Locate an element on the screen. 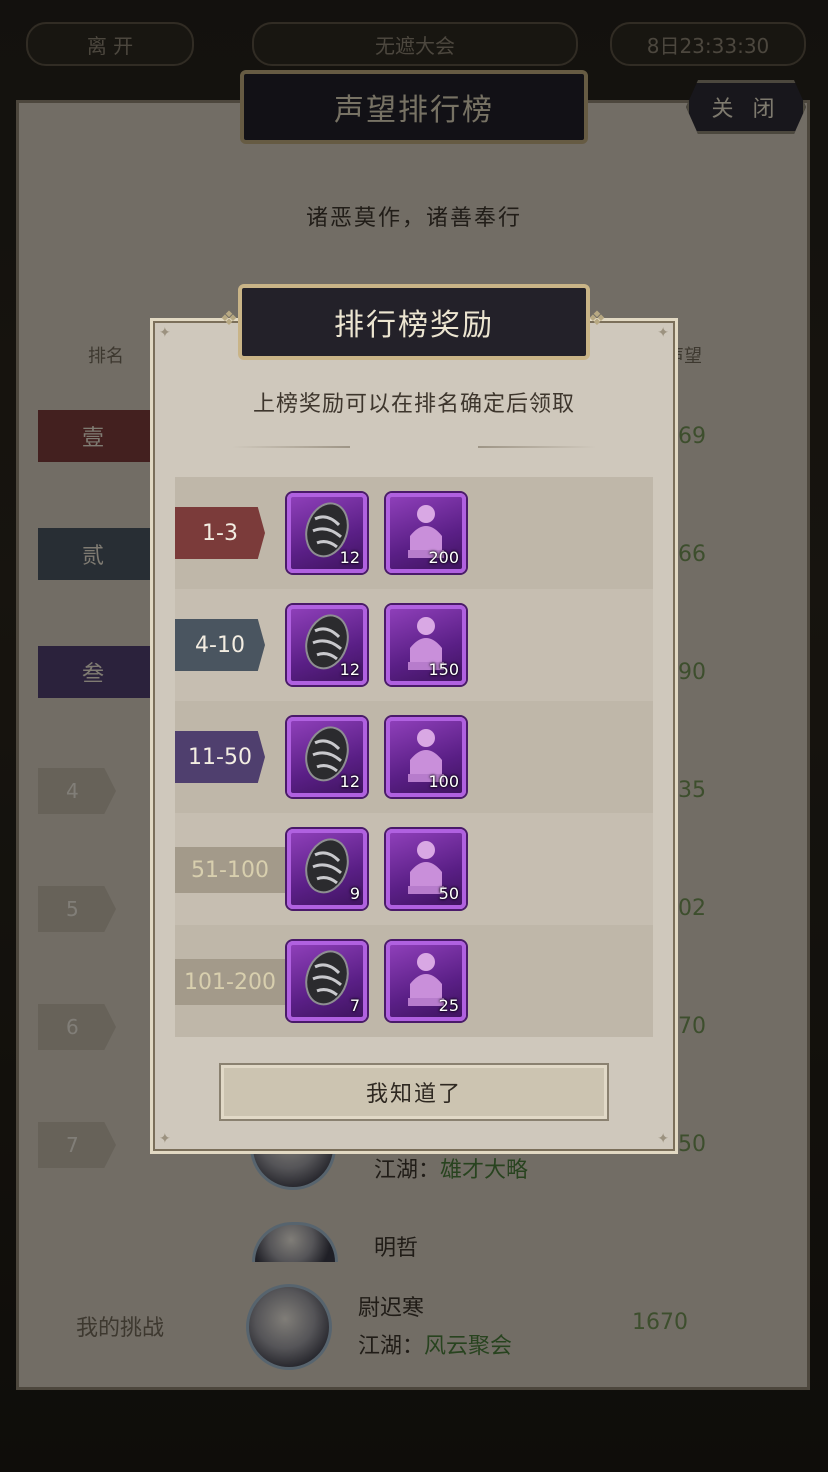 The width and height of the screenshot is (828, 1472). item-count: 9 is located at coordinates (354, 893).